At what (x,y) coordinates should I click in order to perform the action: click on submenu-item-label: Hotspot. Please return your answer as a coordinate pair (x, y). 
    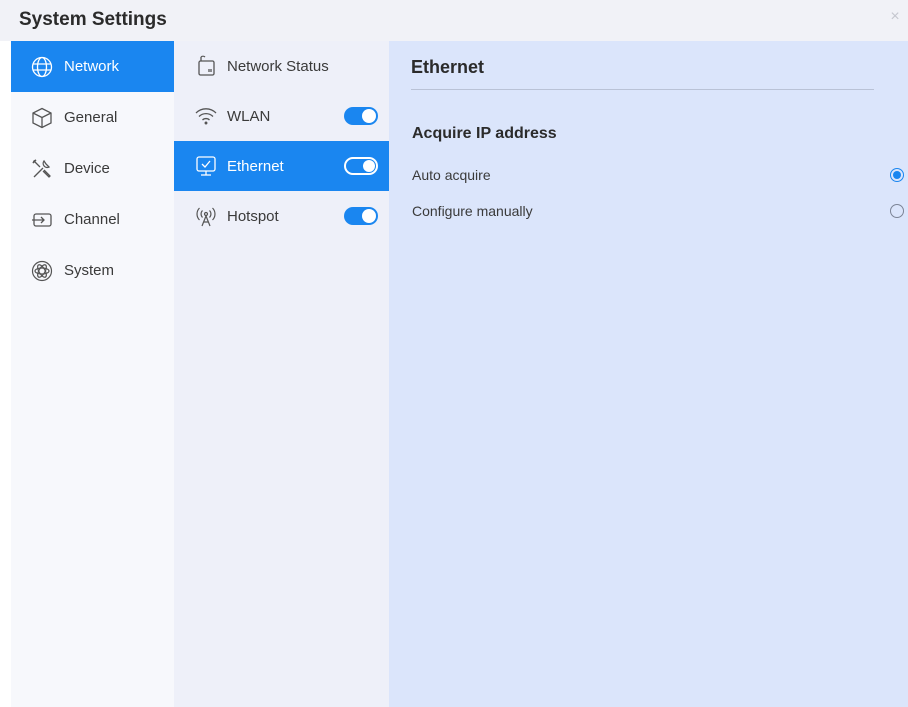
    Looking at the image, I should click on (253, 216).